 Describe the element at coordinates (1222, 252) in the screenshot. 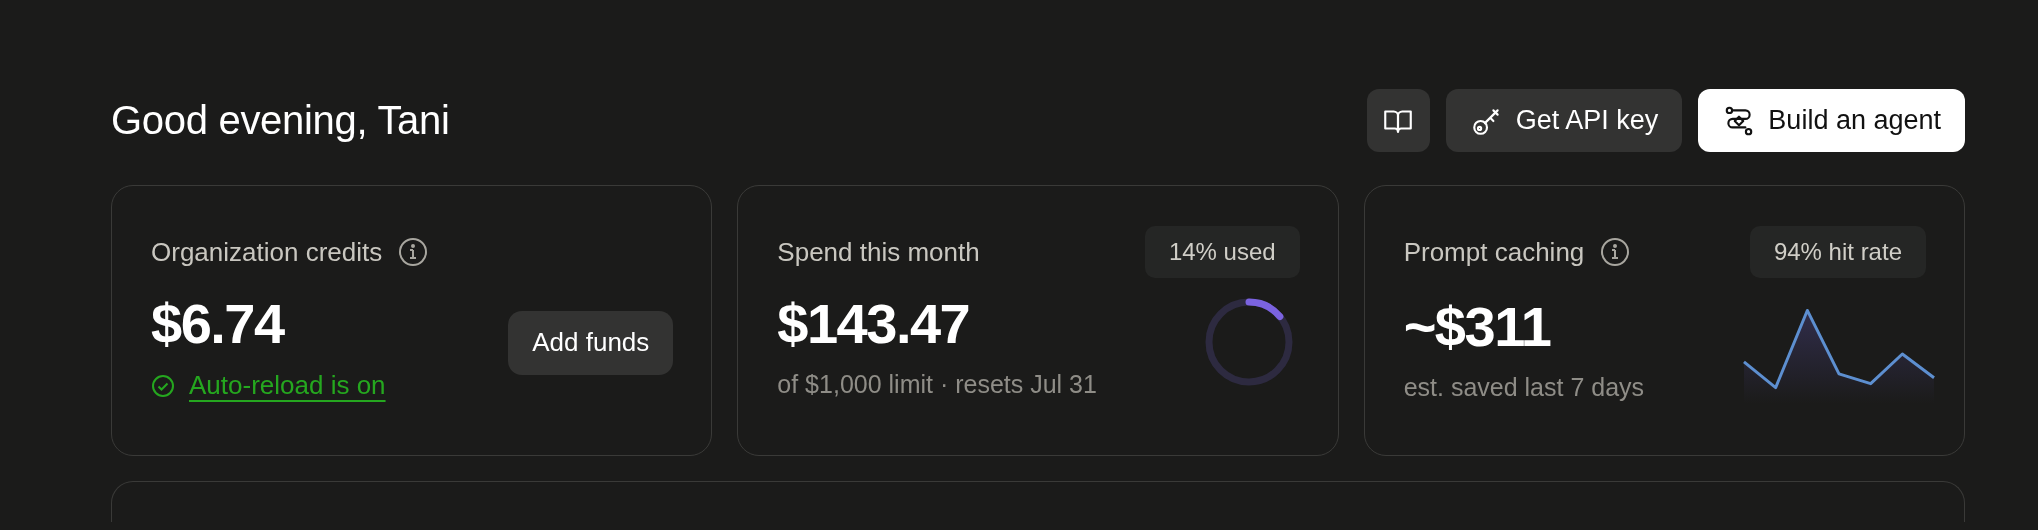

I see `stat-badge: 14% used` at that location.